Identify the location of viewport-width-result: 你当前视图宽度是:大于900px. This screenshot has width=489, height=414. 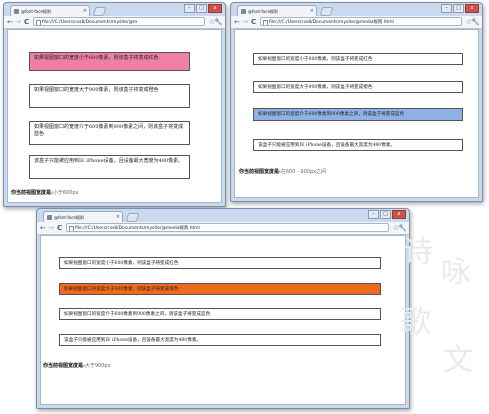
(77, 366).